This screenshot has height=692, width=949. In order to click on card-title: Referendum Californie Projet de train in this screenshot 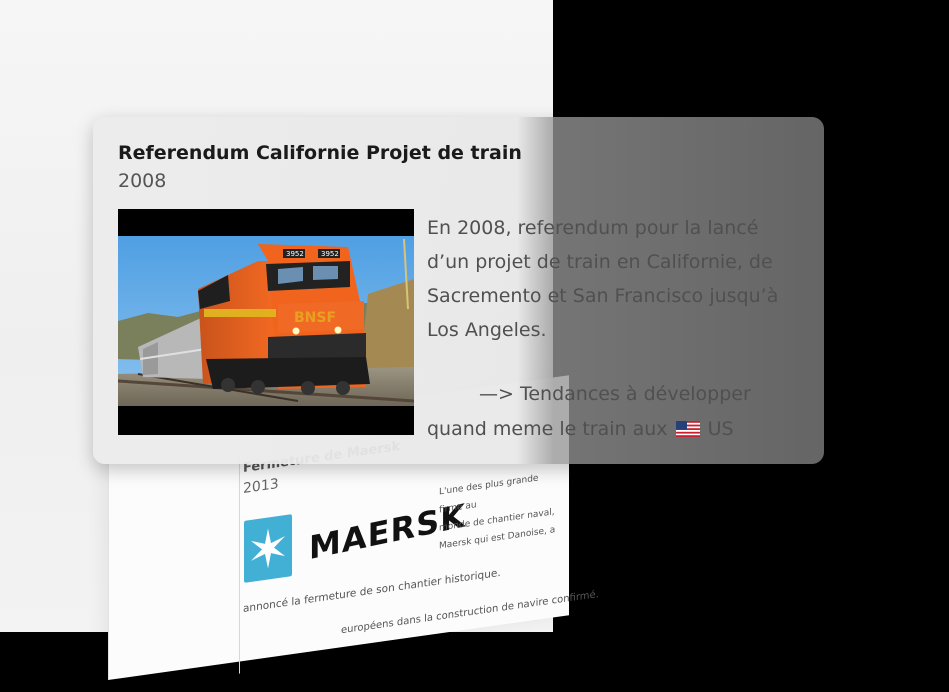, I will do `click(320, 153)`.